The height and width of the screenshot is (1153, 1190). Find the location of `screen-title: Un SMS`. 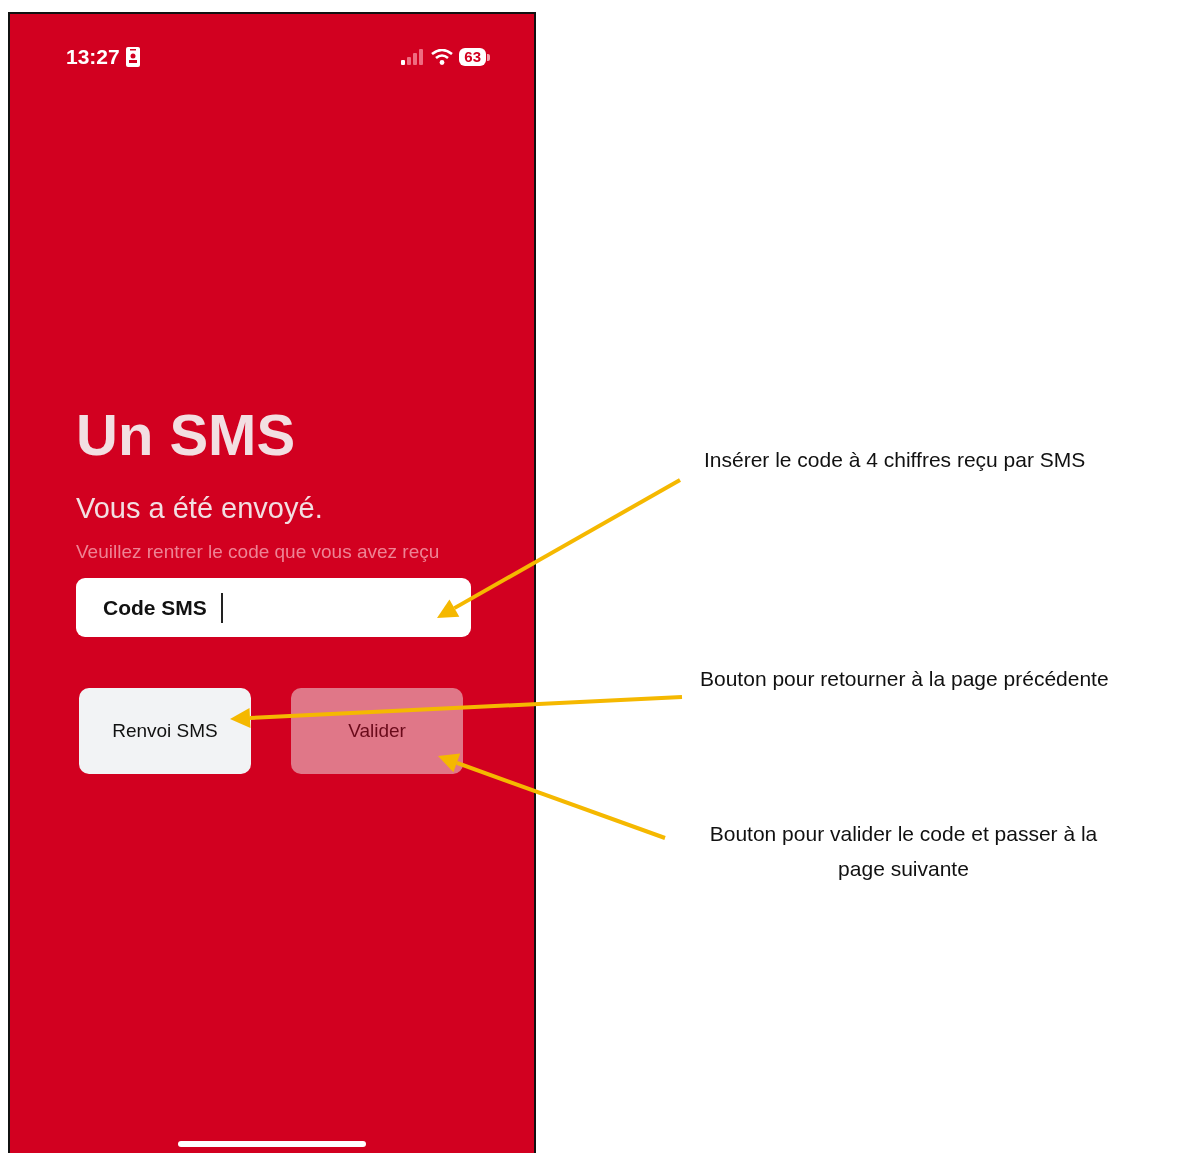

screen-title: Un SMS is located at coordinates (186, 435).